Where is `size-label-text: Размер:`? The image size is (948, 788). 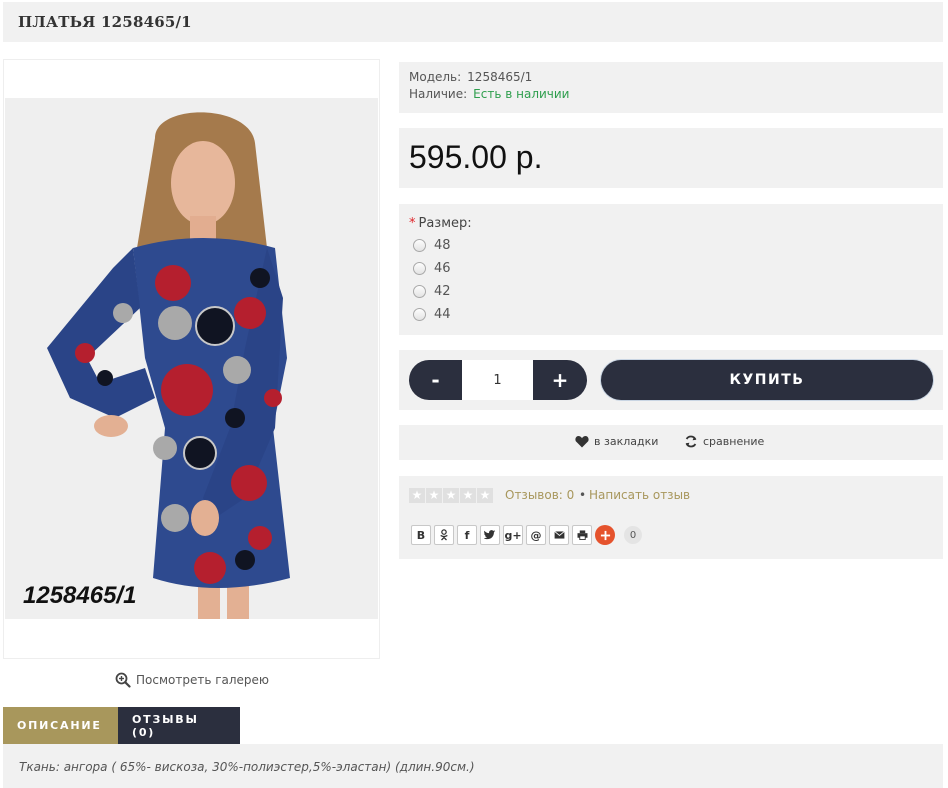 size-label-text: Размер: is located at coordinates (445, 223).